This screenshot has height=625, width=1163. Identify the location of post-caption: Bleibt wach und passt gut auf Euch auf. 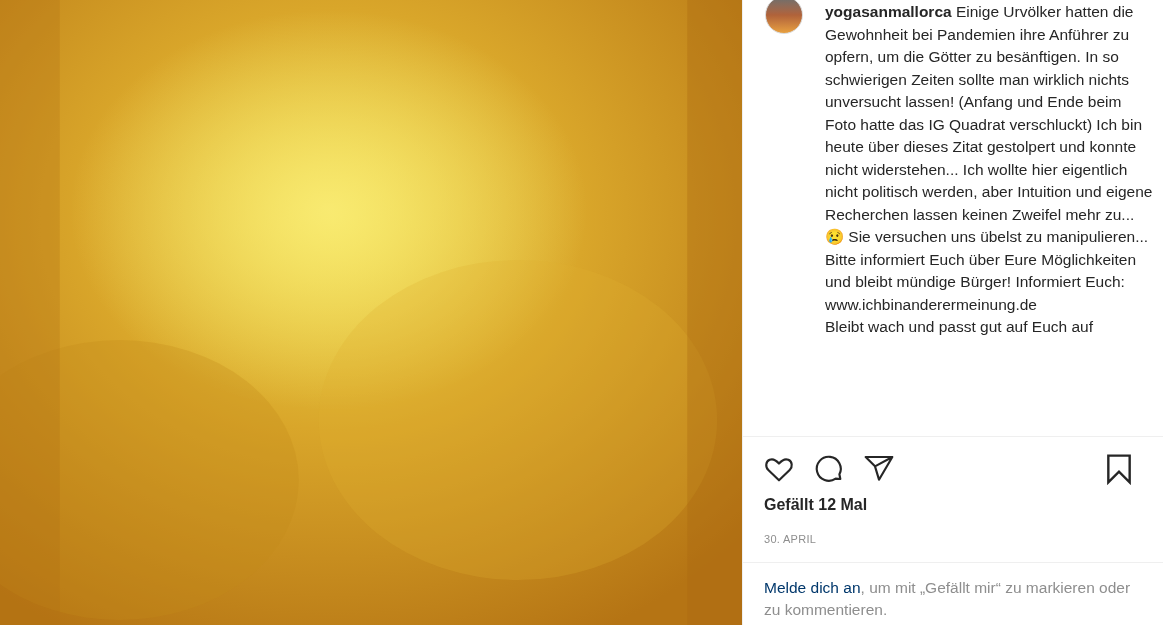
(959, 327).